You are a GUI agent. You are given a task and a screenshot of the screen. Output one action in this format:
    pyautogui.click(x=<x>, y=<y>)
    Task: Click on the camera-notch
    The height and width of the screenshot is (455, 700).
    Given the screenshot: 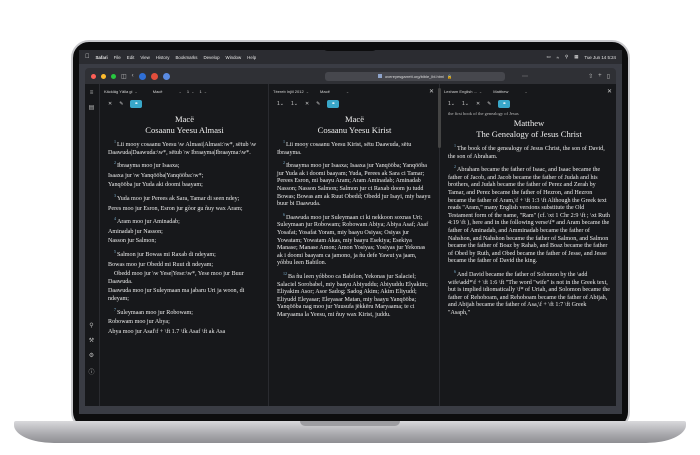 What is the action you would take?
    pyautogui.click(x=350, y=46)
    